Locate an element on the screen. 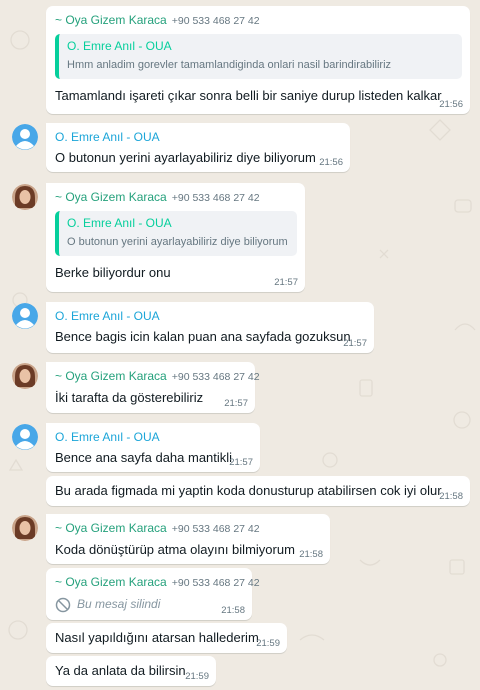  deleted-message: Bu mesaj silindi is located at coordinates (149, 604).